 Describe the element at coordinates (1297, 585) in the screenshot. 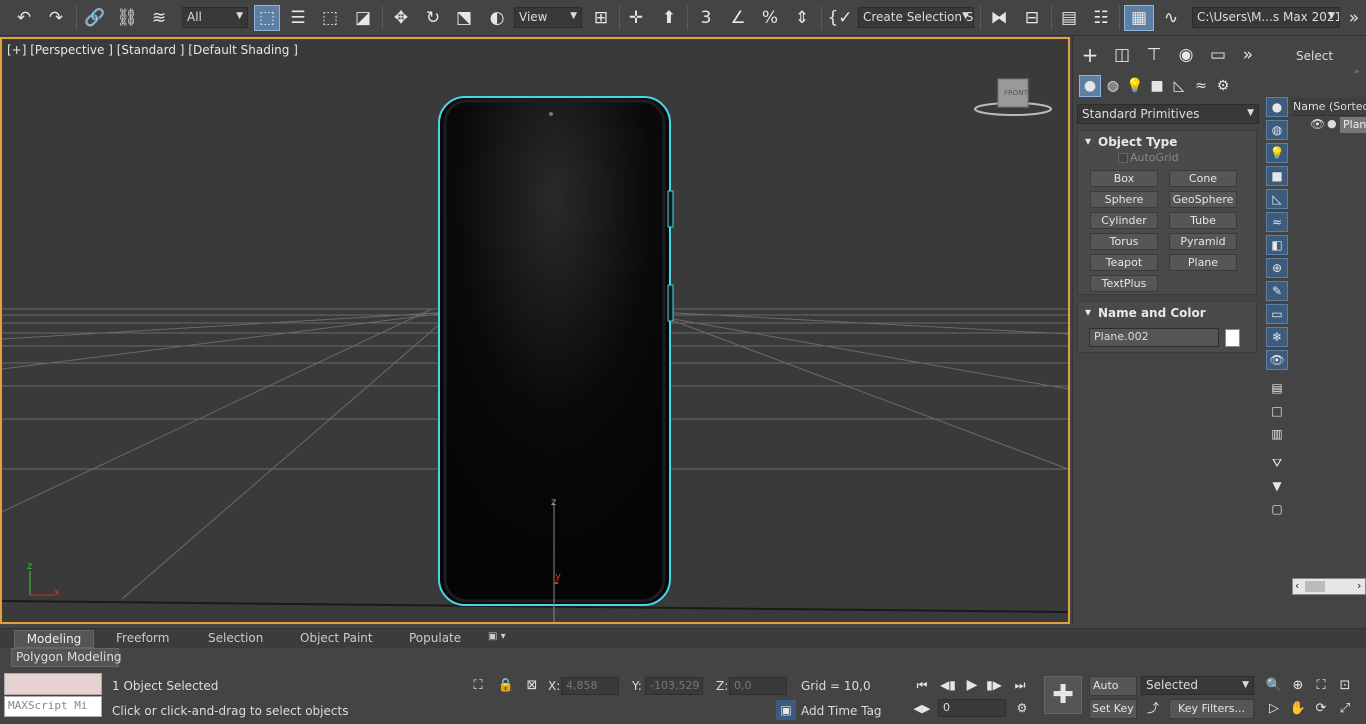

I see `scroll-left-icon: ‹` at that location.